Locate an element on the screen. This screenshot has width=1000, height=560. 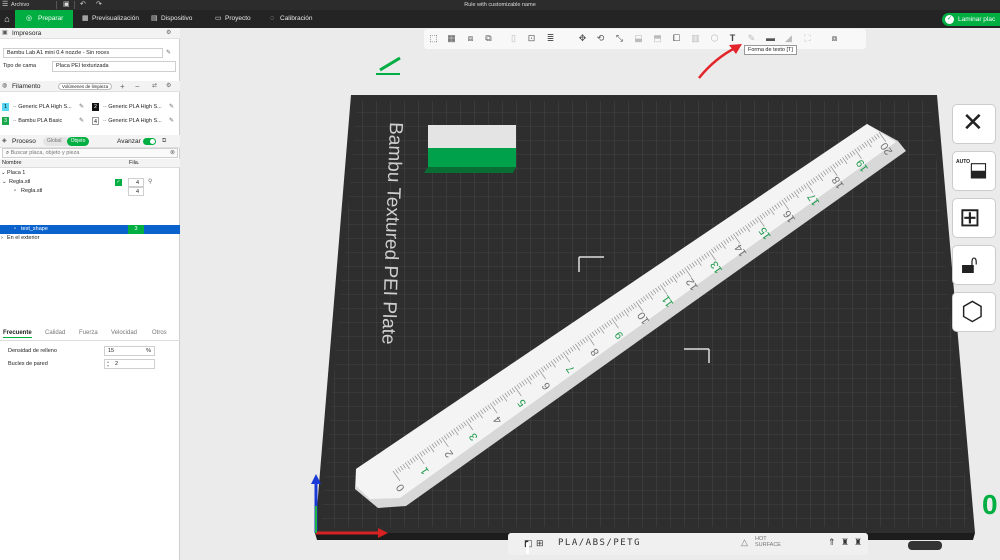
window-title: Rule with customizable name is located at coordinates (500, 5).